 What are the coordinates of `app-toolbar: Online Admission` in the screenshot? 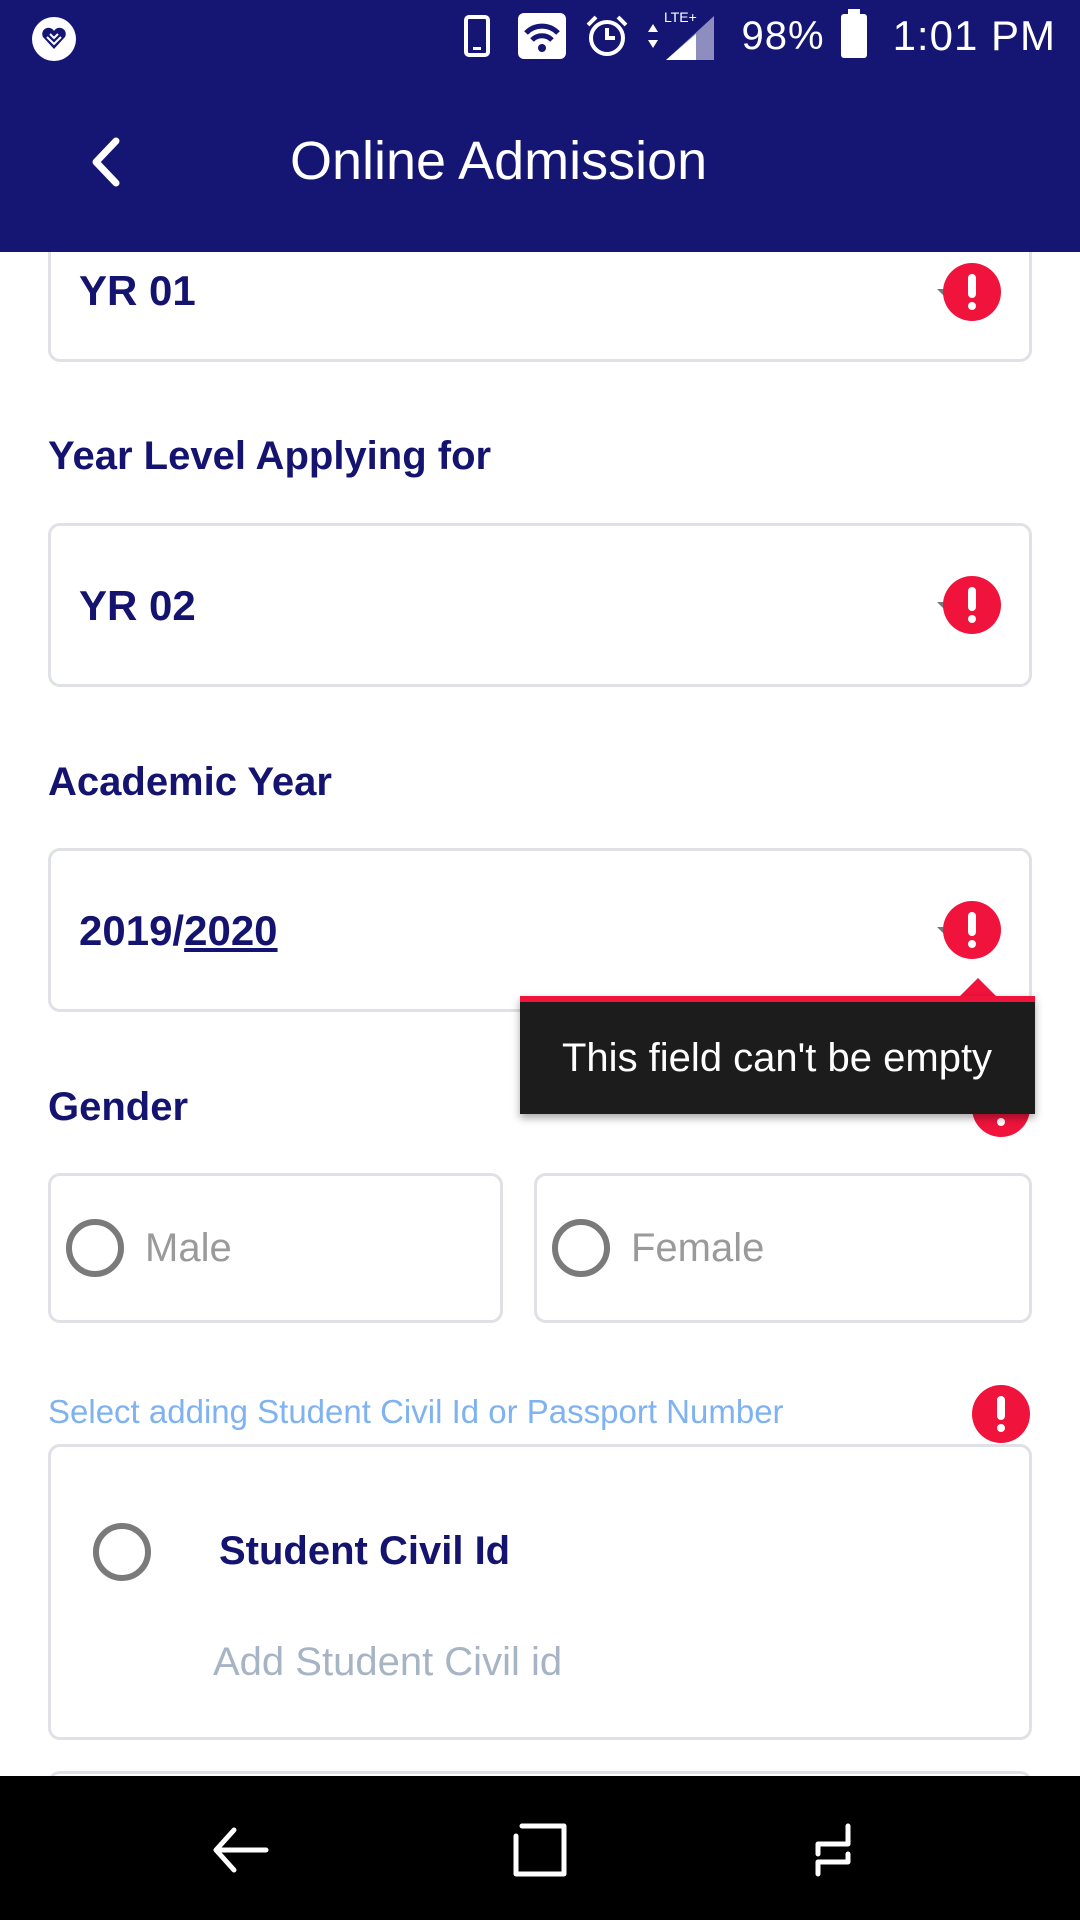 It's located at (540, 162).